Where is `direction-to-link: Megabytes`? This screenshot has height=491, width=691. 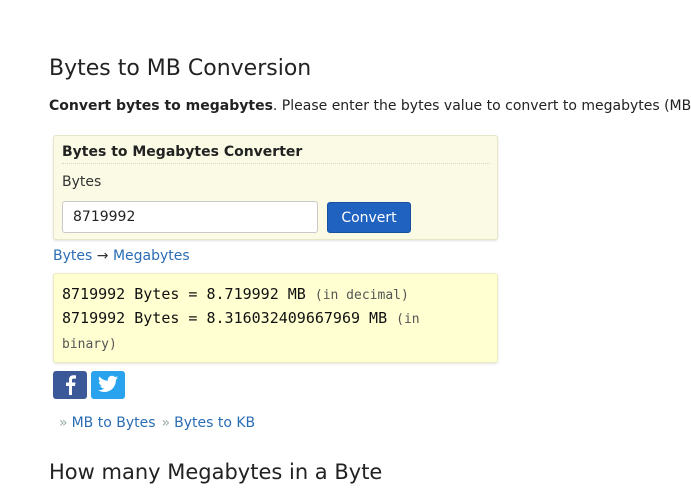
direction-to-link: Megabytes is located at coordinates (151, 256).